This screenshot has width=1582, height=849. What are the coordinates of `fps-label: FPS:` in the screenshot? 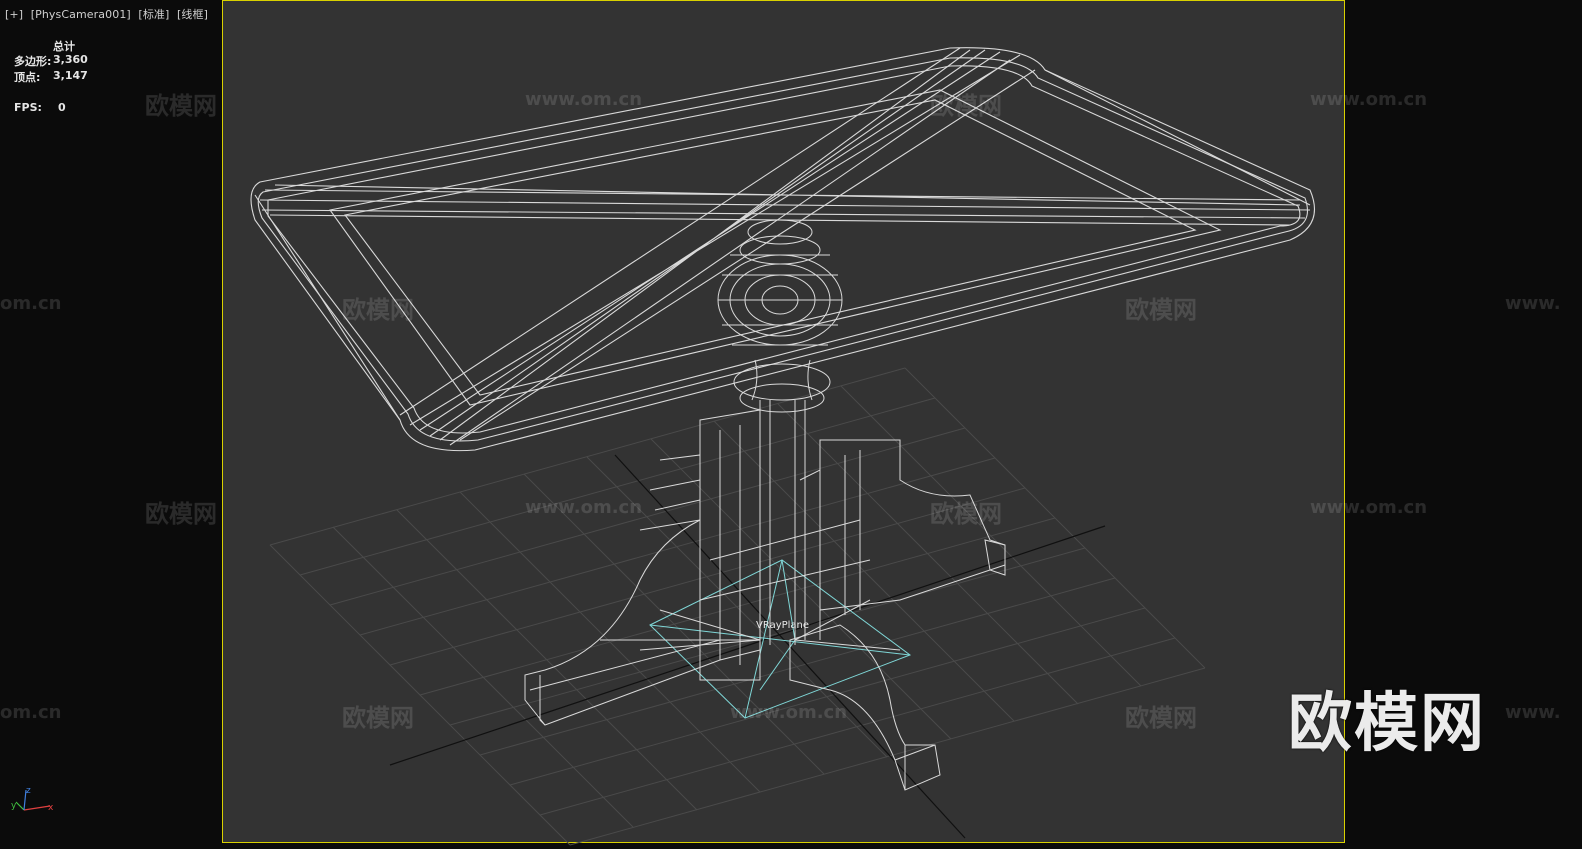 It's located at (28, 107).